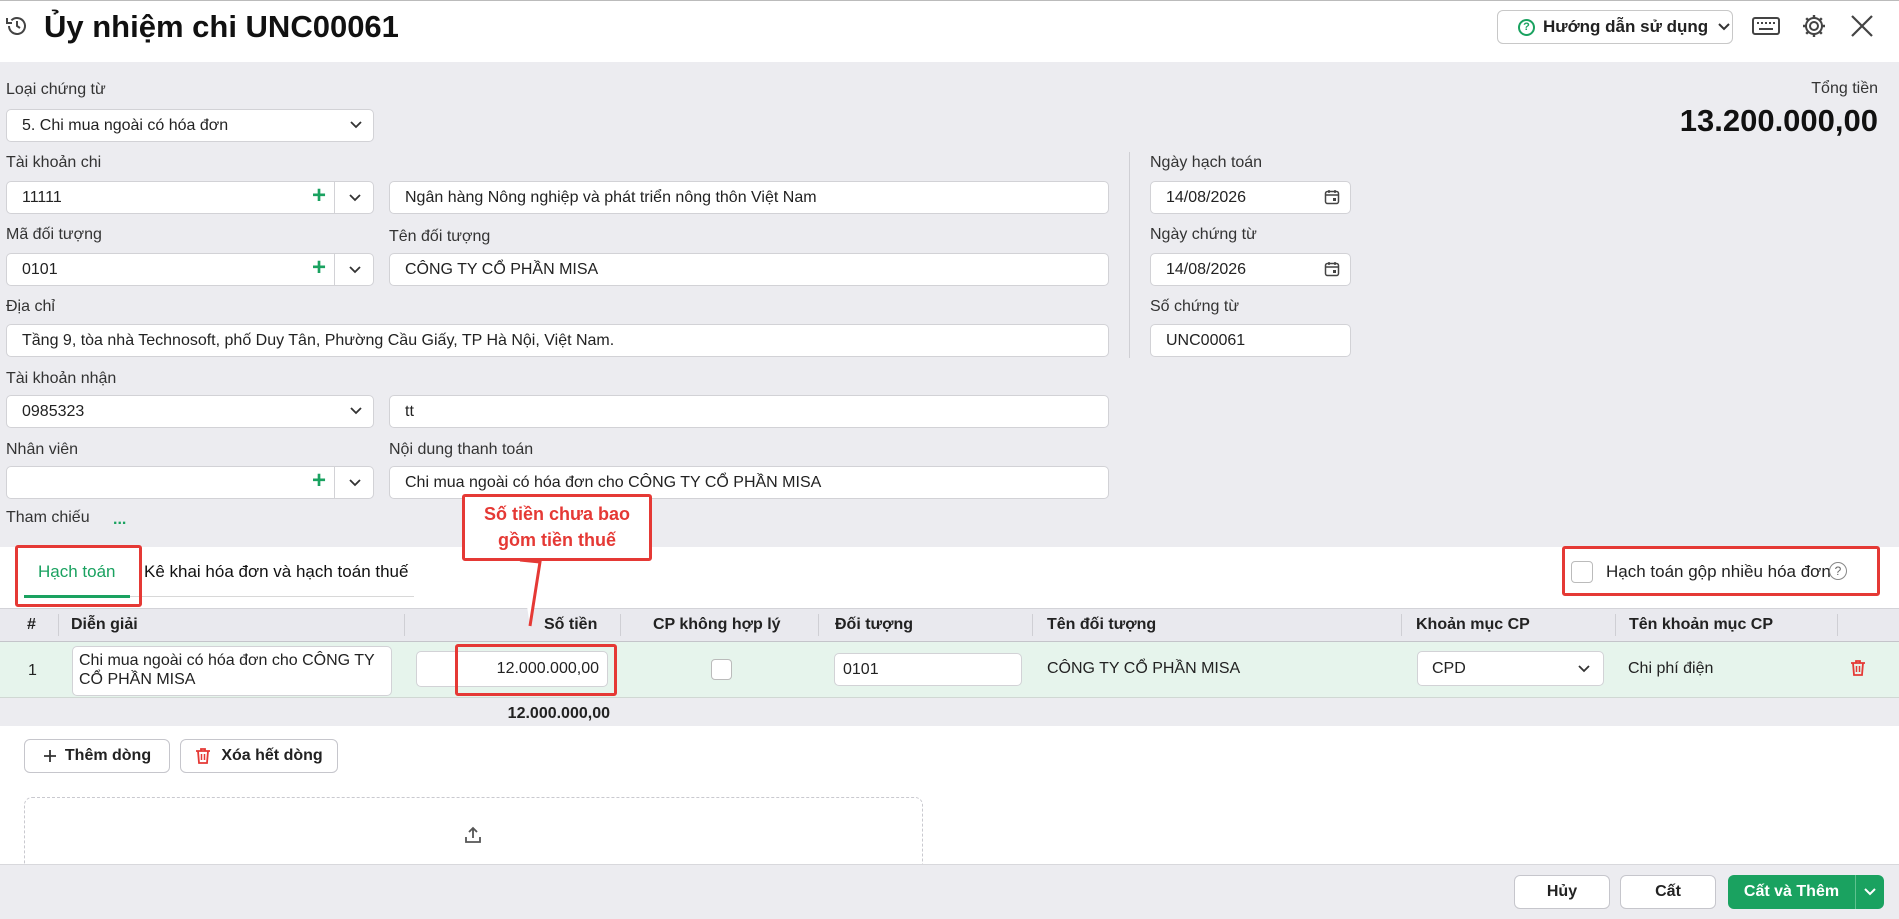 This screenshot has width=1899, height=919. Describe the element at coordinates (536, 670) in the screenshot. I see `highlight-so-tien-cell` at that location.